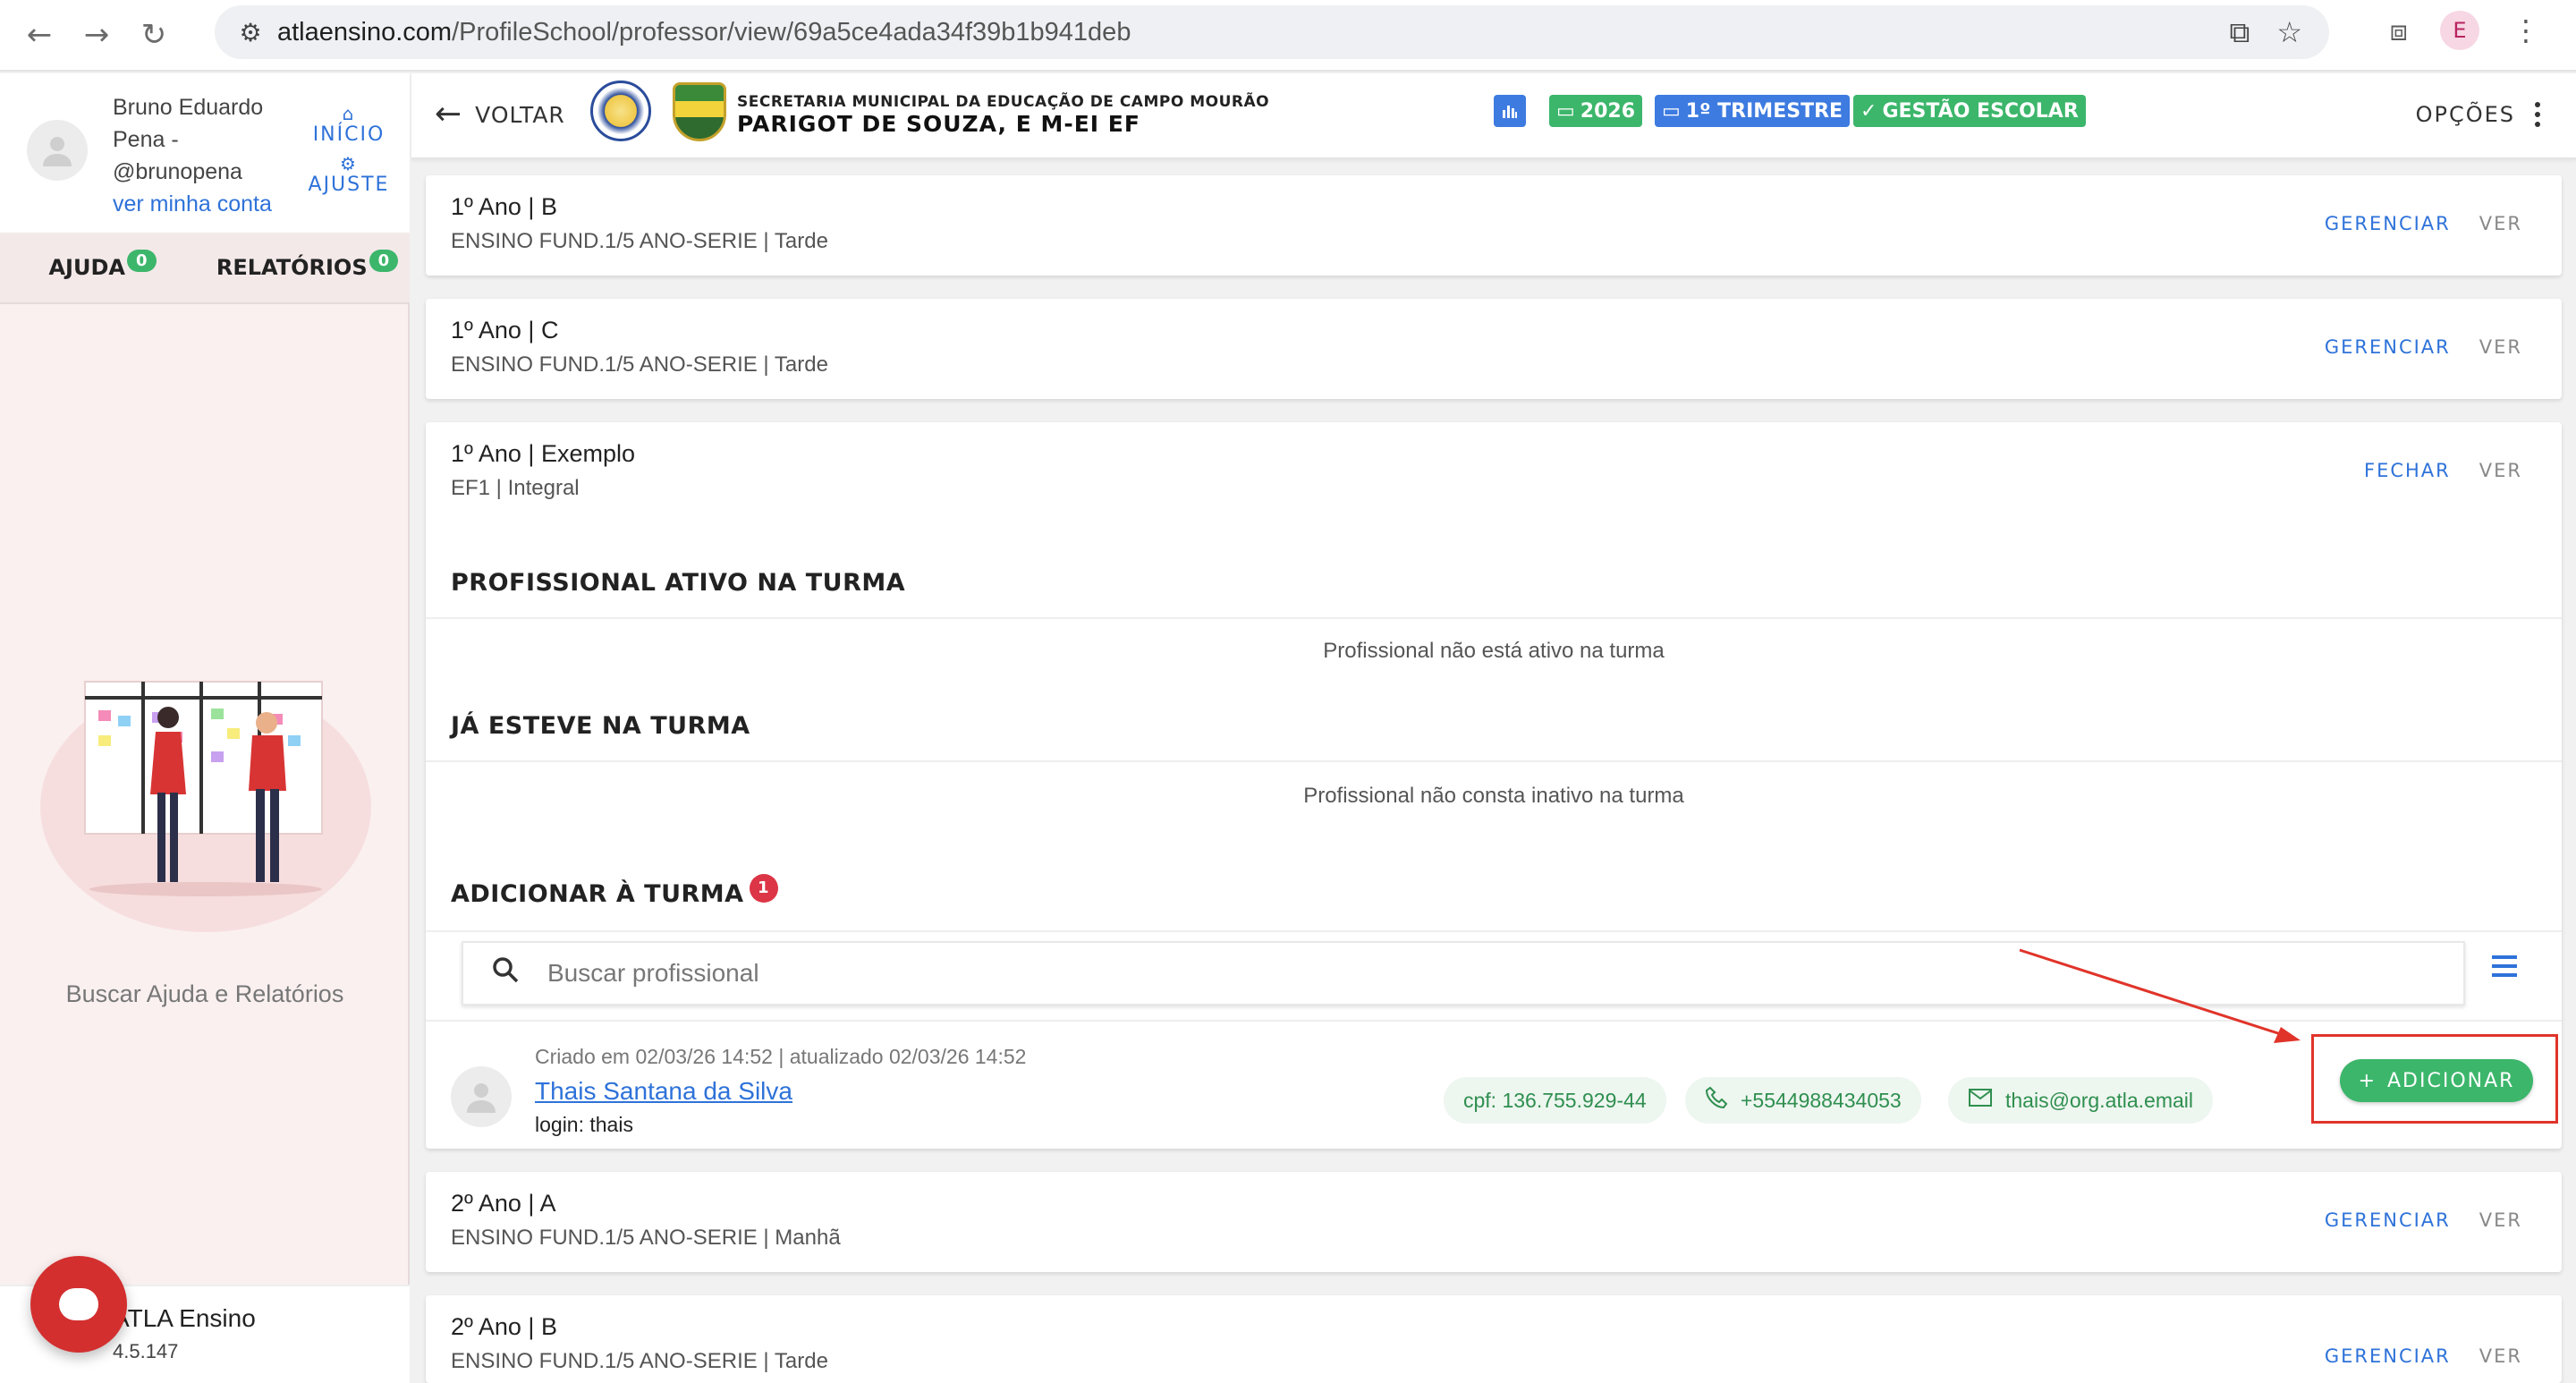 This screenshot has height=1383, width=2576. Describe the element at coordinates (192, 204) in the screenshot. I see `account-link: ver minha conta` at that location.